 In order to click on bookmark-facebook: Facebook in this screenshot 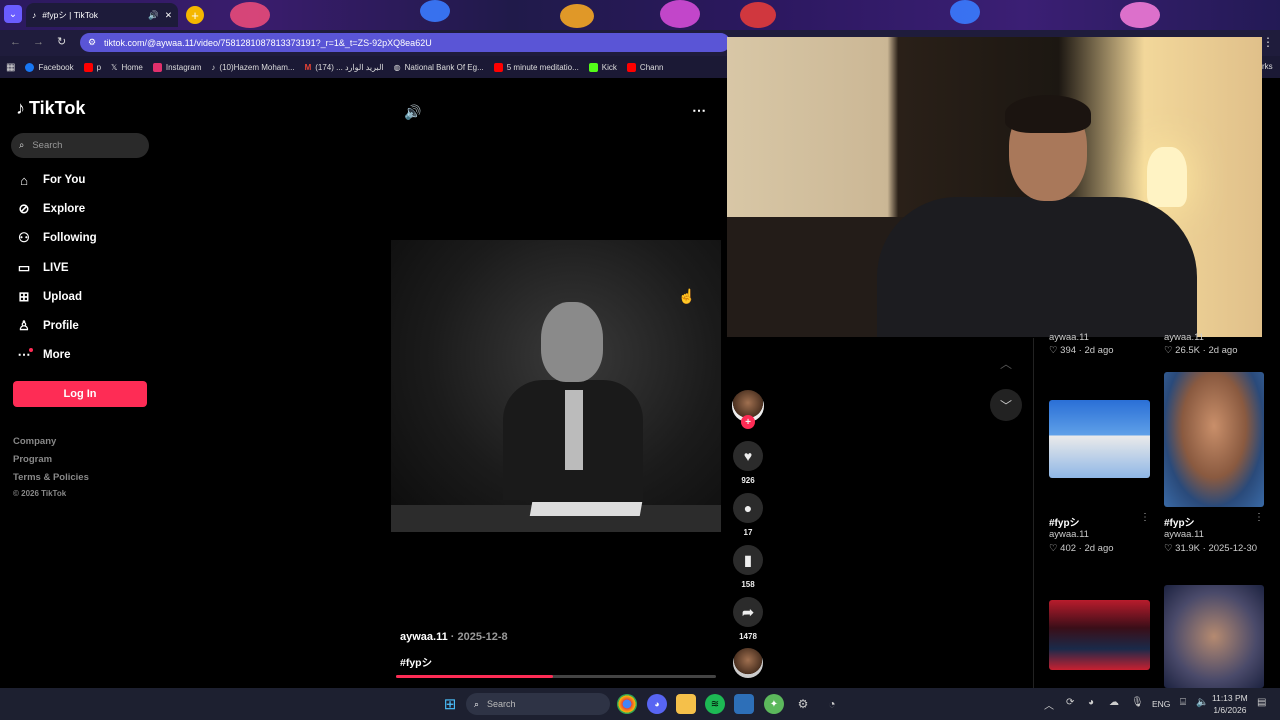, I will do `click(49, 67)`.